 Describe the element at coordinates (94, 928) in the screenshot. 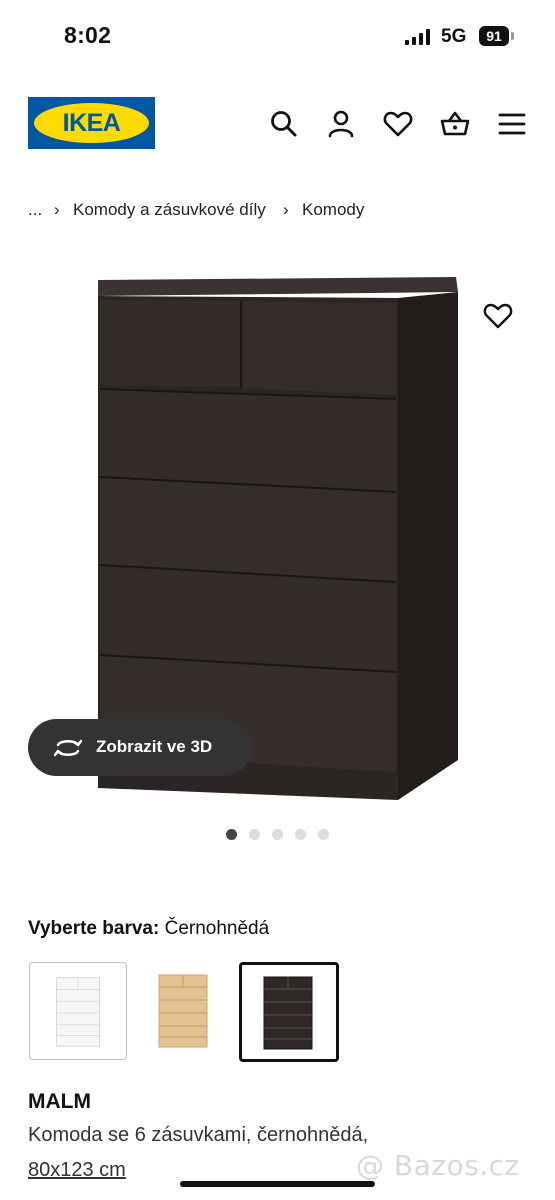

I see `color-label: Vyberte barva:` at that location.